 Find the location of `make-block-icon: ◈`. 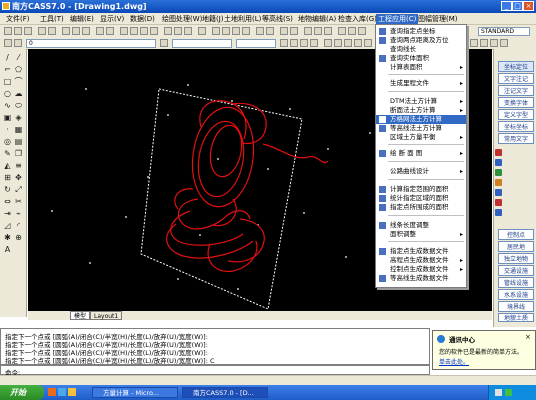

make-block-icon: ◈ is located at coordinates (18, 117).